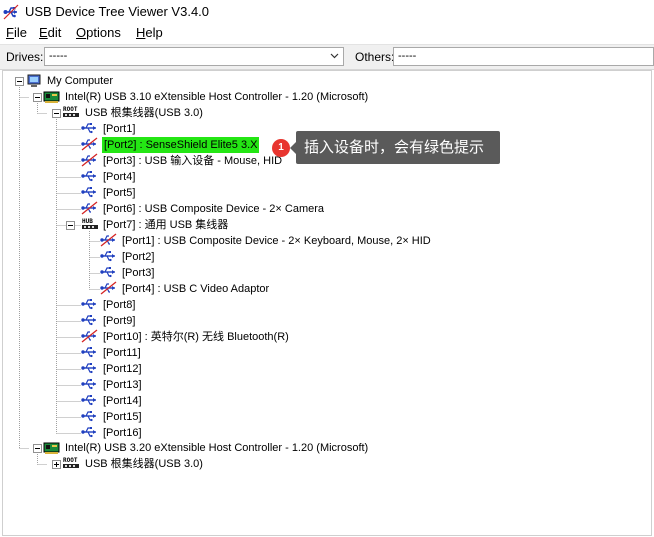 The width and height of the screenshot is (654, 537). I want to click on menu-edit: Edit, so click(50, 32).